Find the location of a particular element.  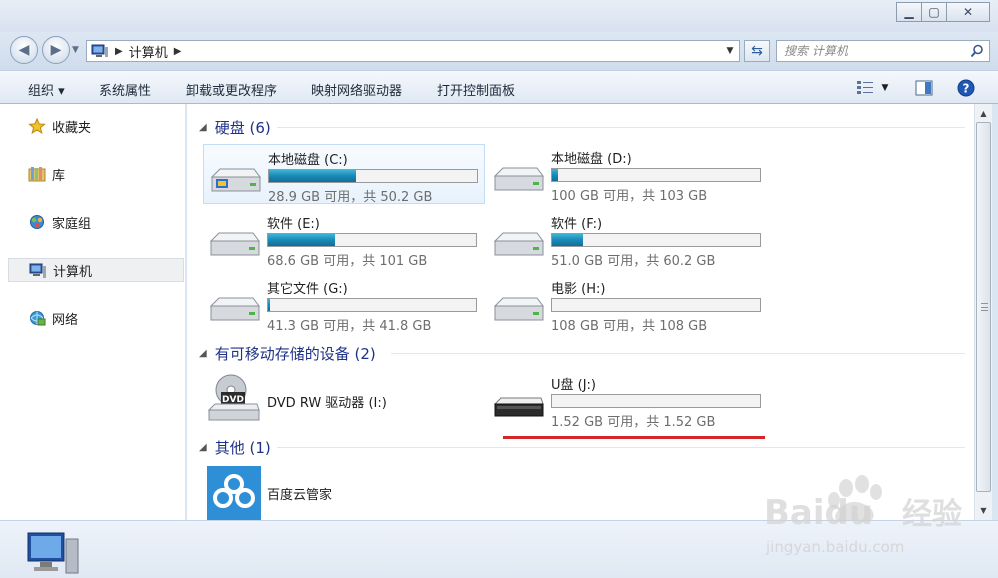

drive-item: 软件 (F:) 51.0 GB 可用，共 60.2 GB is located at coordinates (628, 239).